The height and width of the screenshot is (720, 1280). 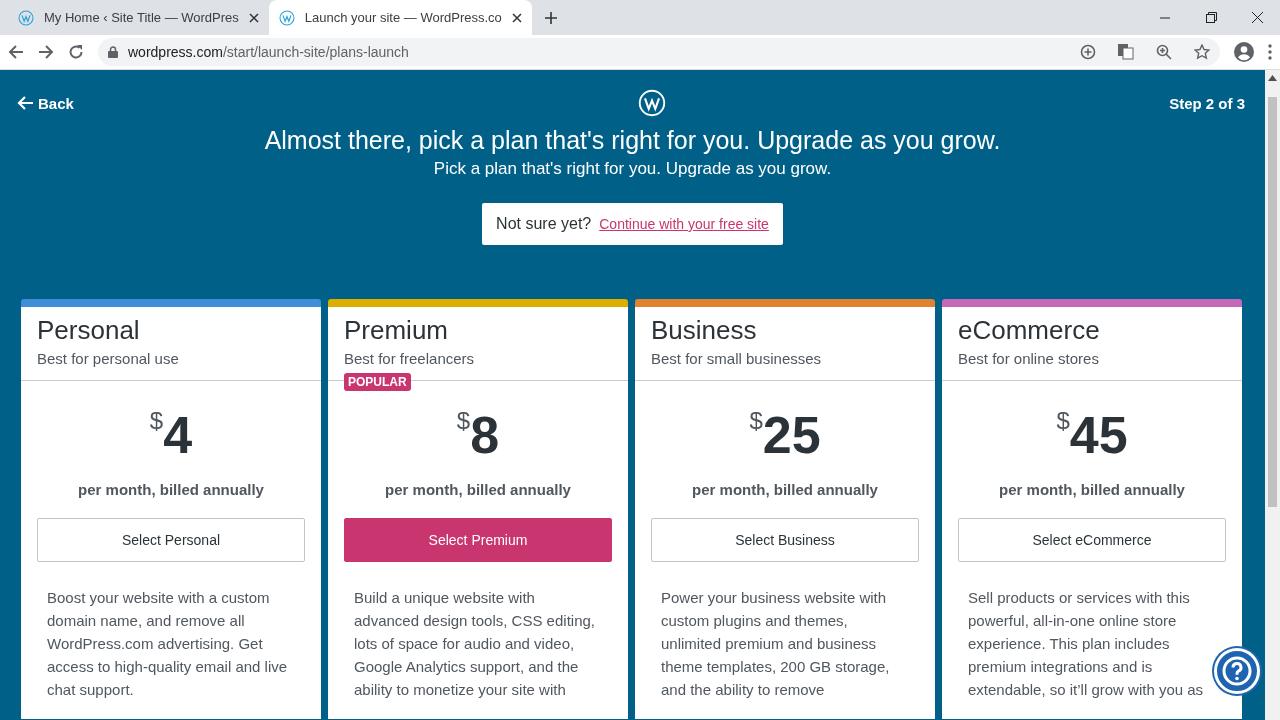 I want to click on address-bar: wordpress.com/start/launch-site/plans-launch, so click(x=659, y=52).